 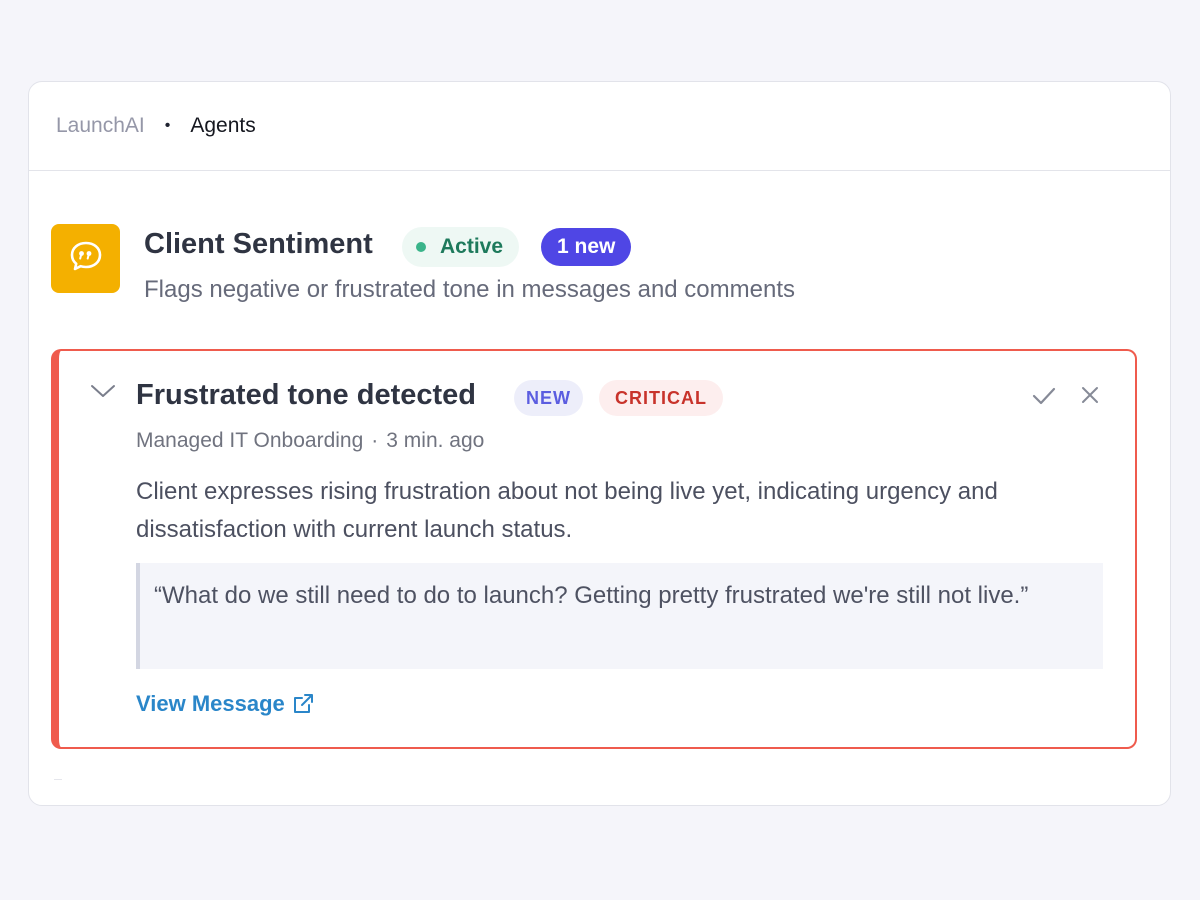 What do you see at coordinates (100, 126) in the screenshot?
I see `breadcrumb-root: LaunchAI` at bounding box center [100, 126].